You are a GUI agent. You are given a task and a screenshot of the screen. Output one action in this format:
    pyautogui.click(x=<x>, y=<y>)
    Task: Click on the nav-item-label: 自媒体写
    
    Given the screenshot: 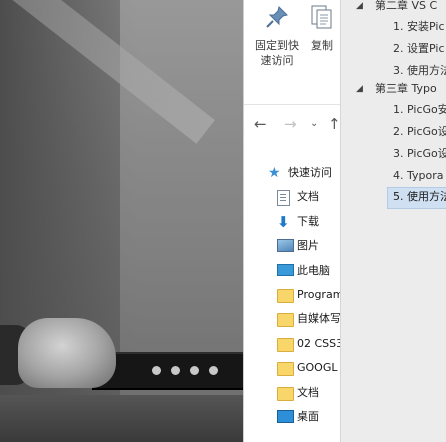 What is the action you would take?
    pyautogui.click(x=319, y=319)
    